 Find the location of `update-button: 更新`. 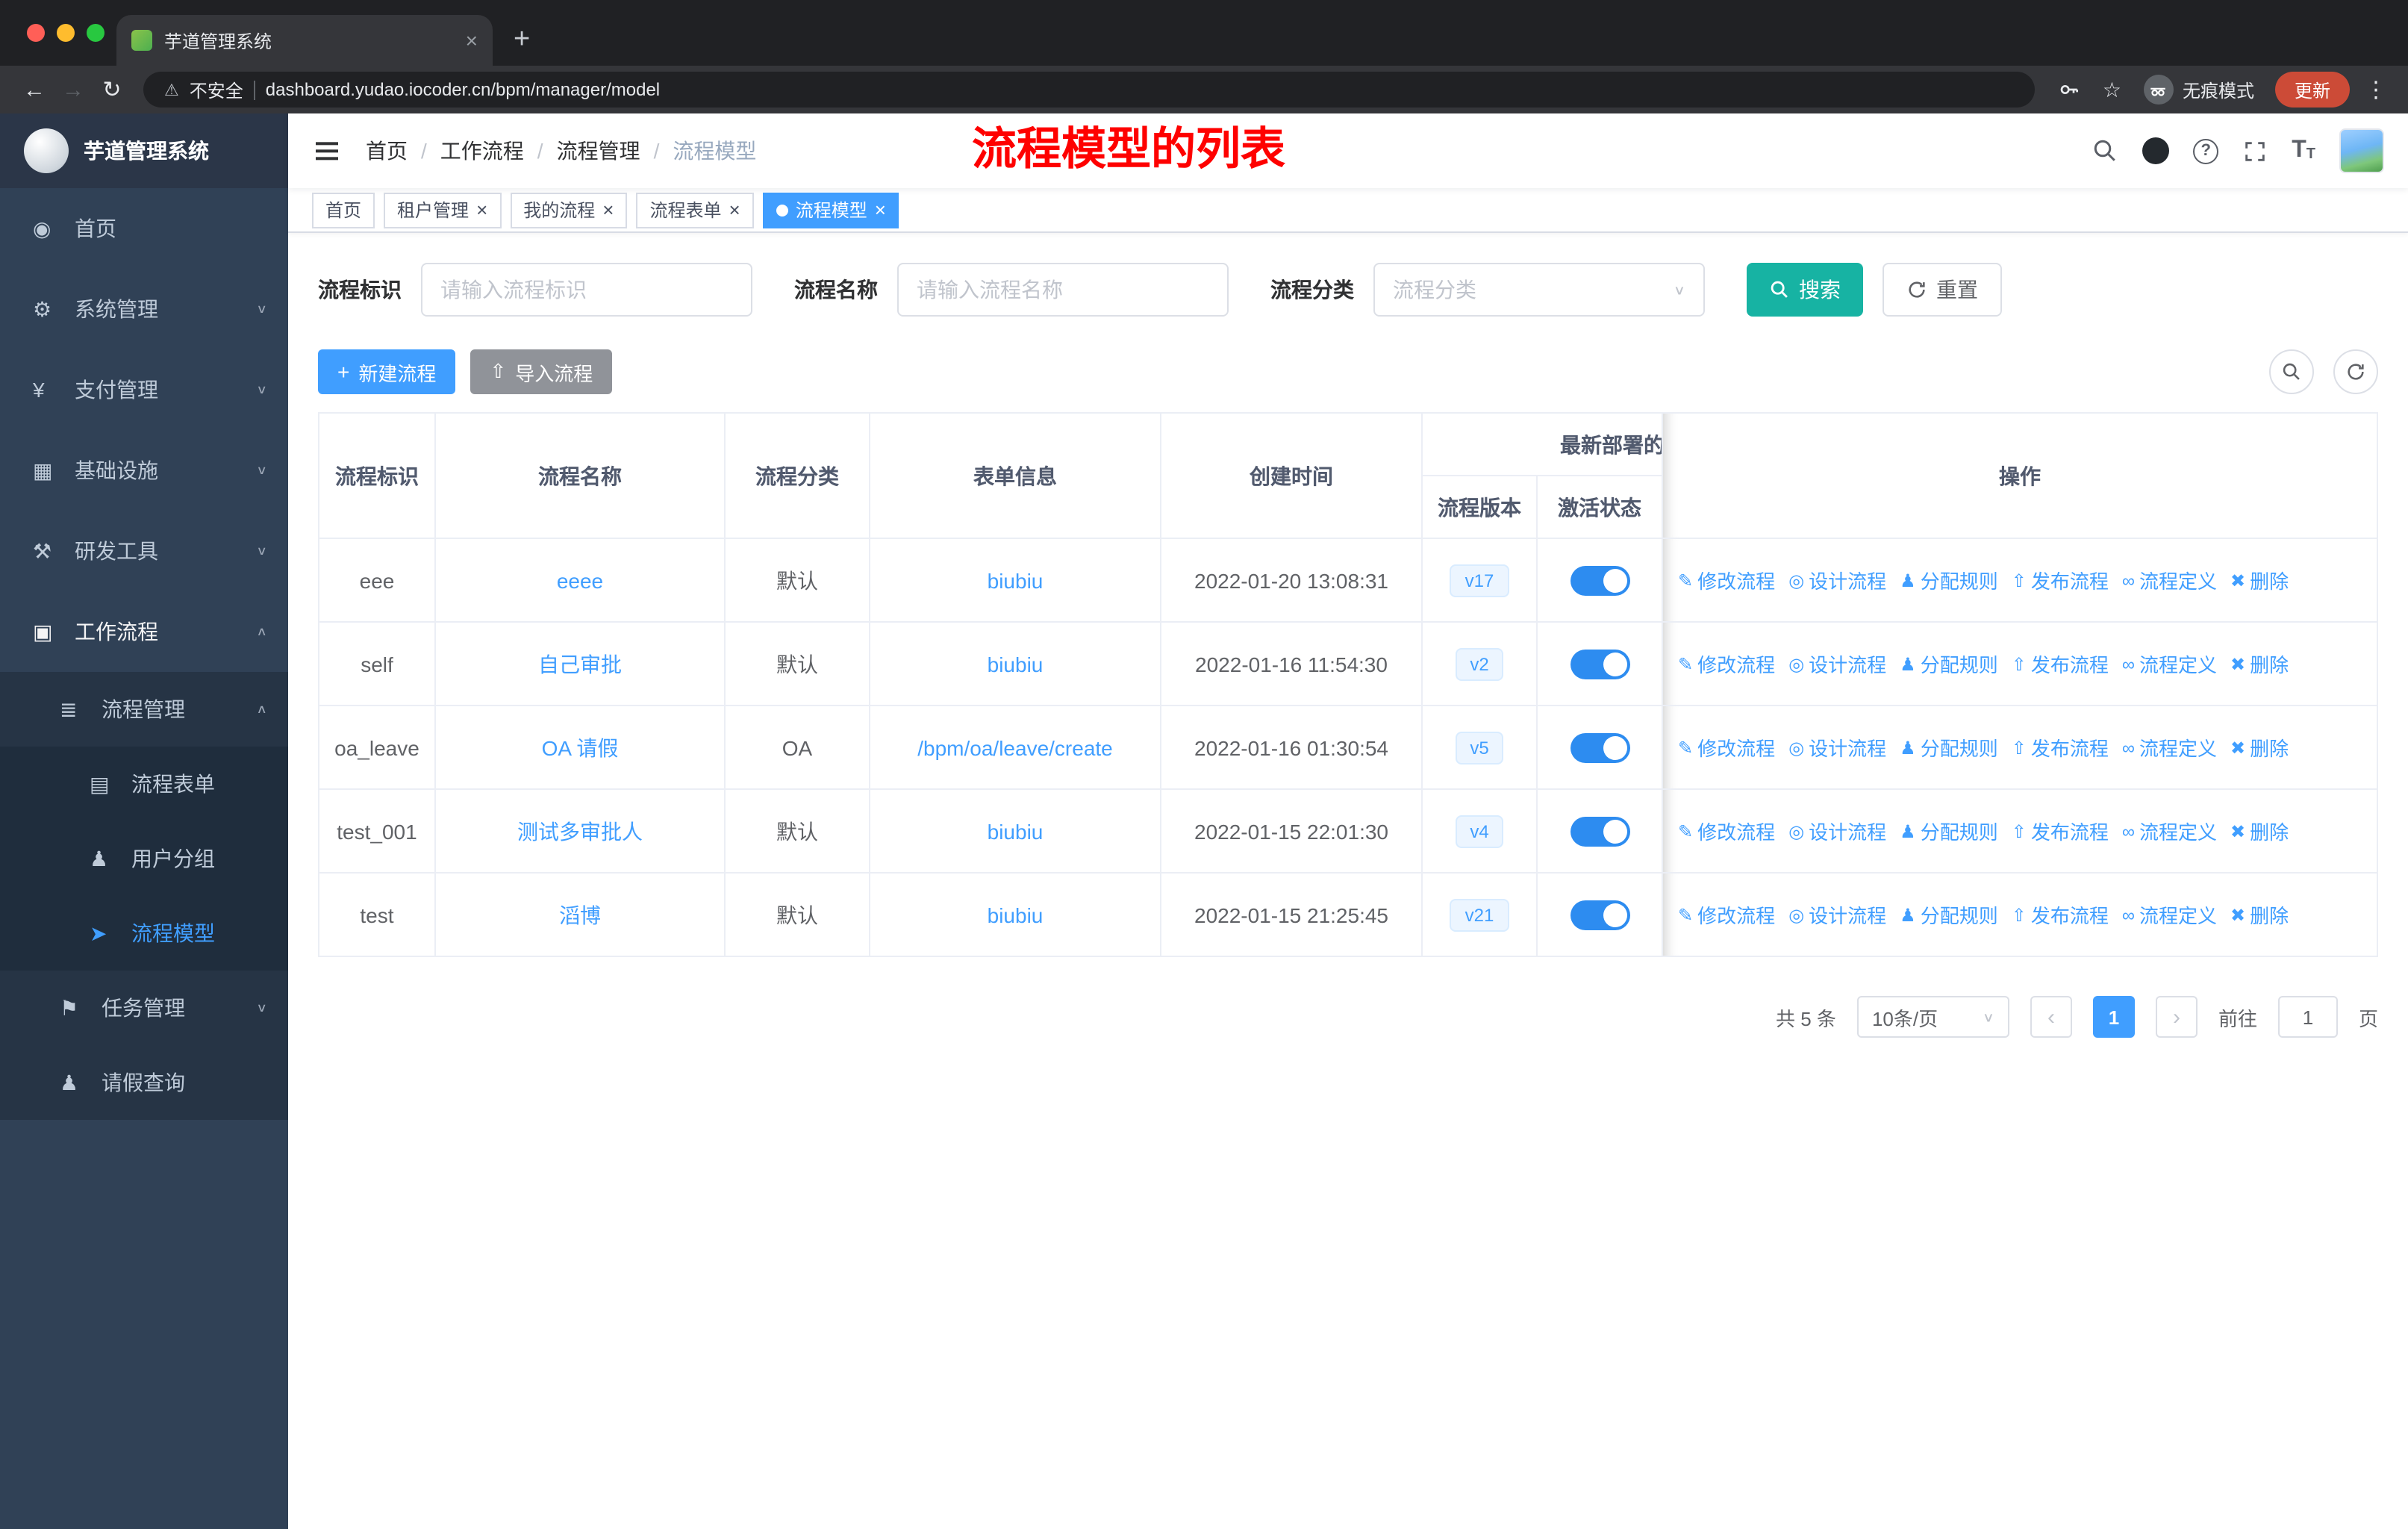

update-button: 更新 is located at coordinates (2312, 90).